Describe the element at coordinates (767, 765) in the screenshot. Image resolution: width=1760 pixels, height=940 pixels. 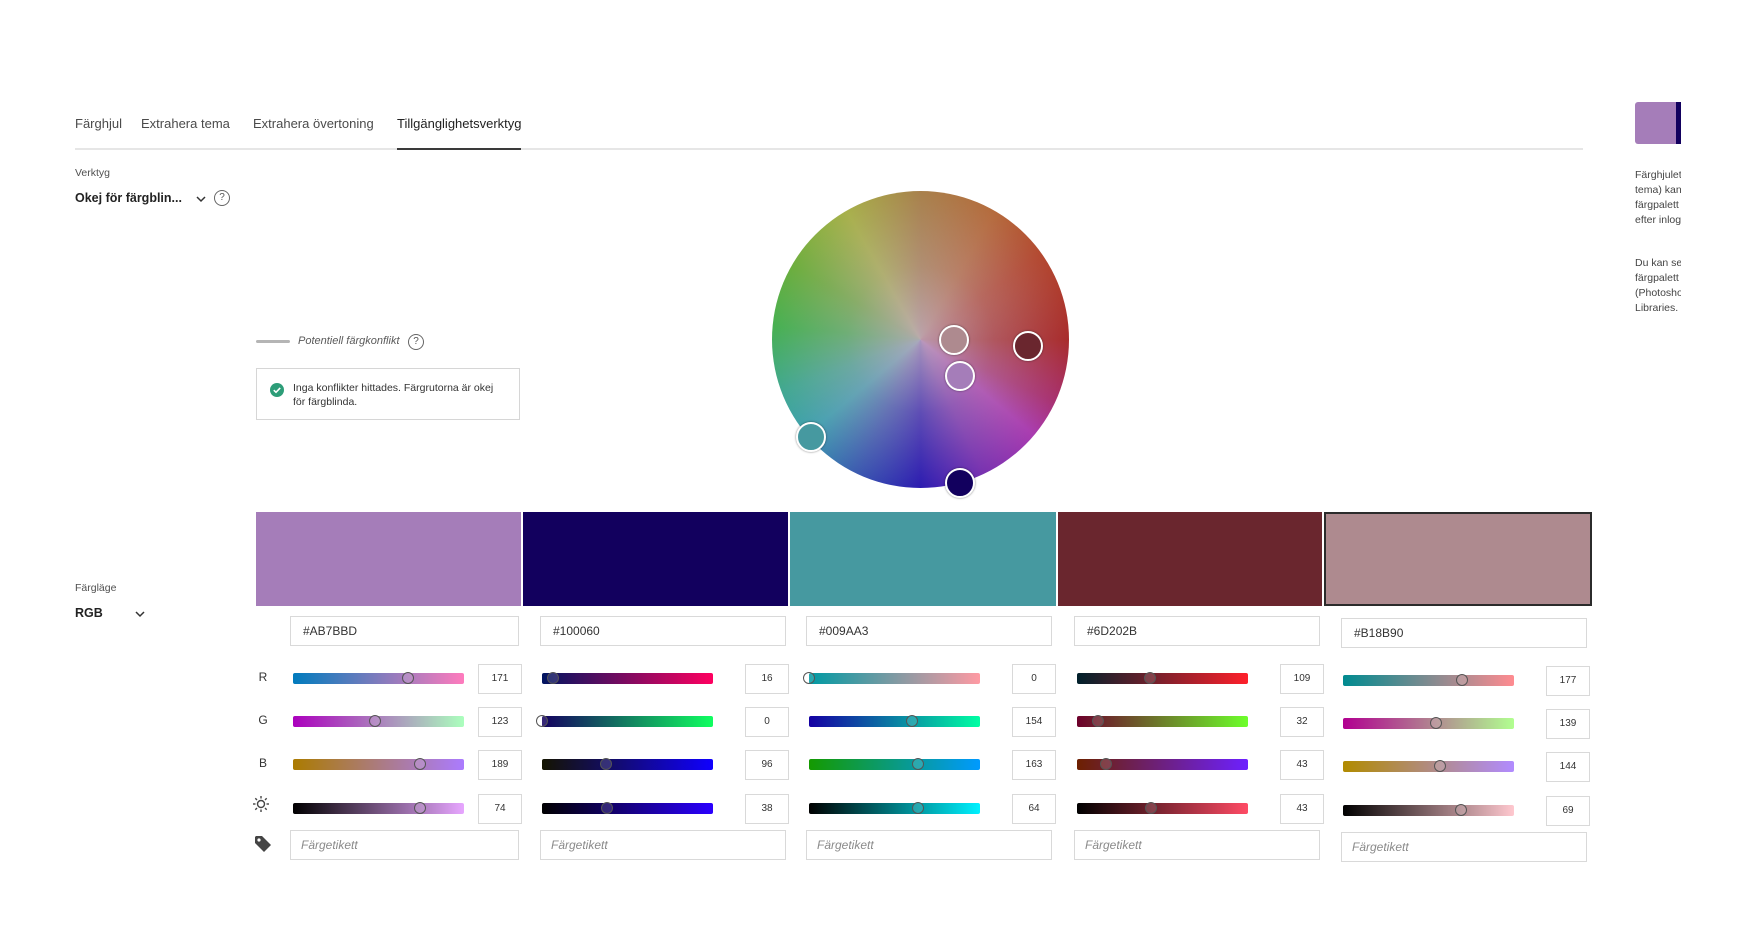
I see `blue-value-2: 96` at that location.